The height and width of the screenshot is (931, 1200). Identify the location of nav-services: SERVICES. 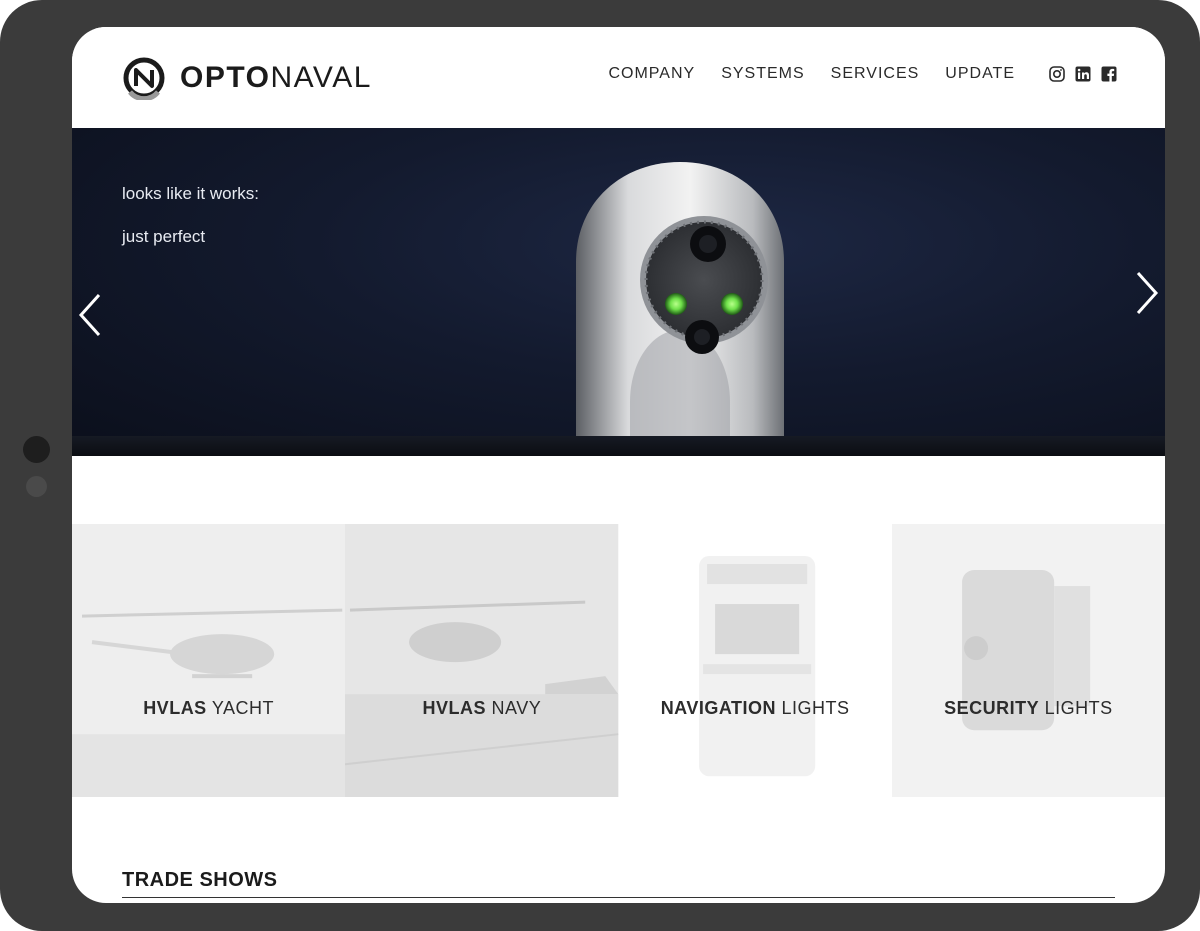
(875, 74).